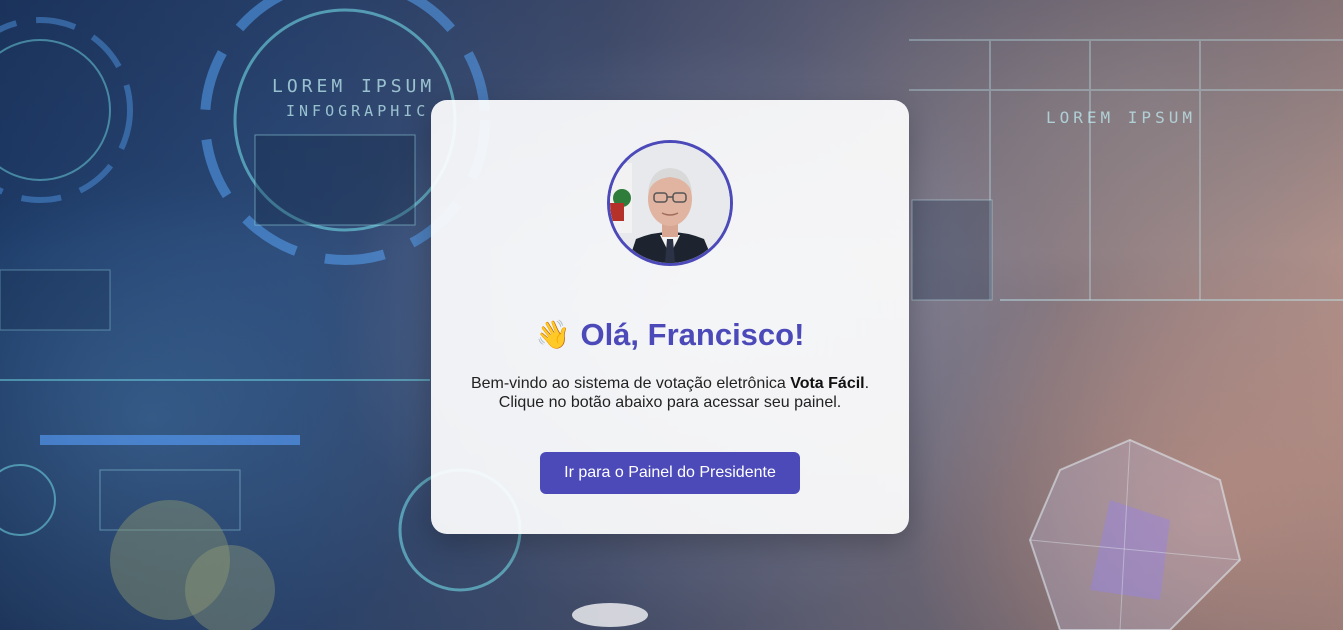  What do you see at coordinates (670, 473) in the screenshot?
I see `go-to-president-panel-button: Ir para o Painel do Presidente` at bounding box center [670, 473].